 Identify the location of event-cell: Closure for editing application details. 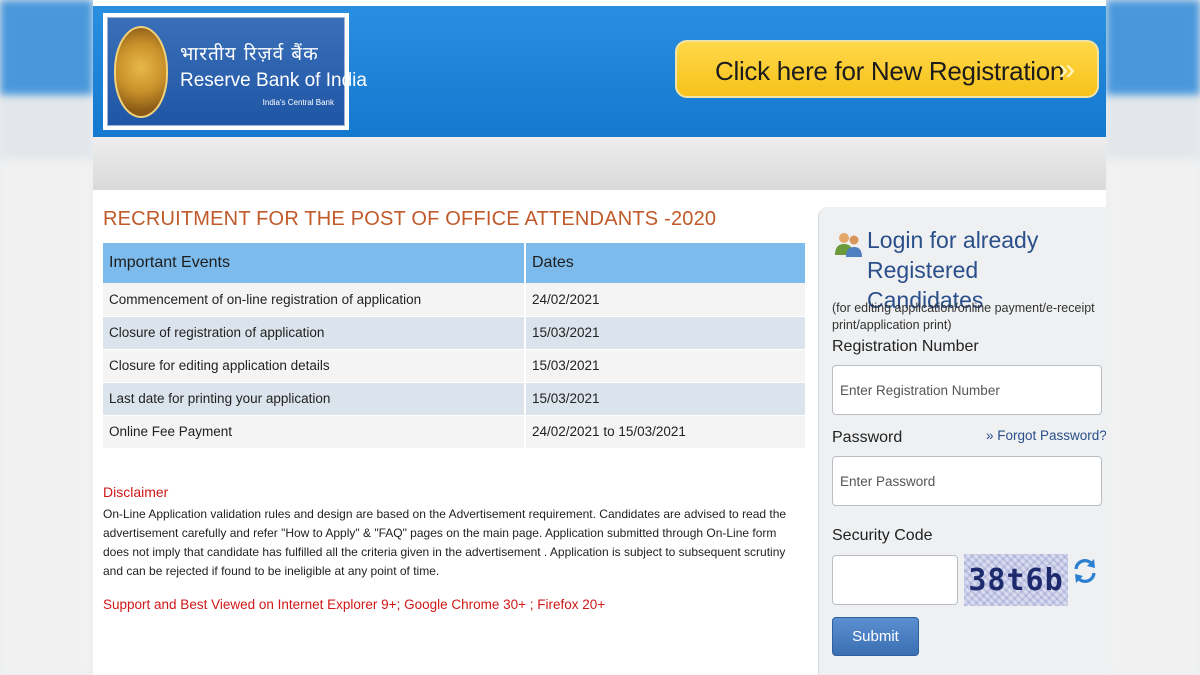
(314, 366).